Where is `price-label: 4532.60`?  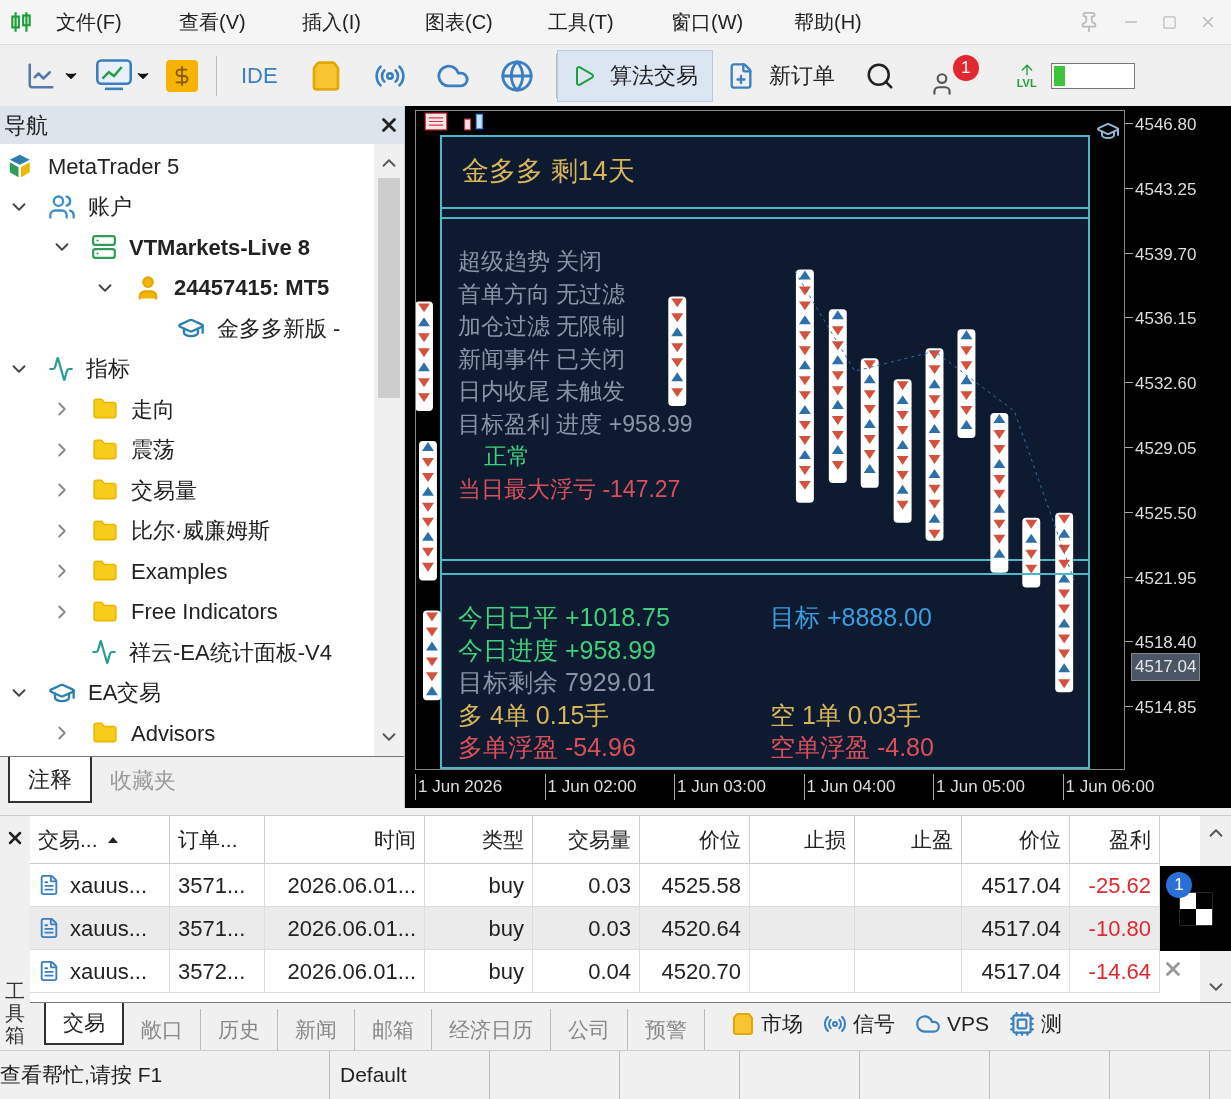 price-label: 4532.60 is located at coordinates (1166, 384).